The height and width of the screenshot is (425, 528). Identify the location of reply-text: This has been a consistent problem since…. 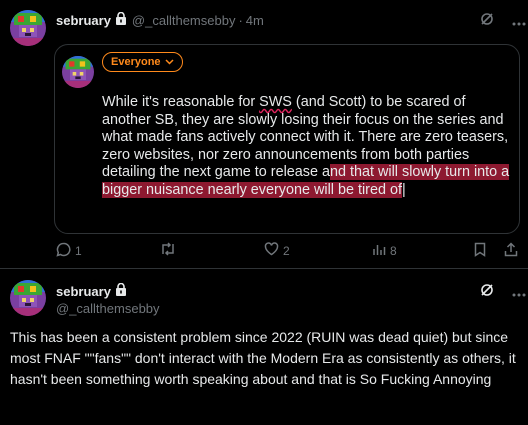
(263, 358).